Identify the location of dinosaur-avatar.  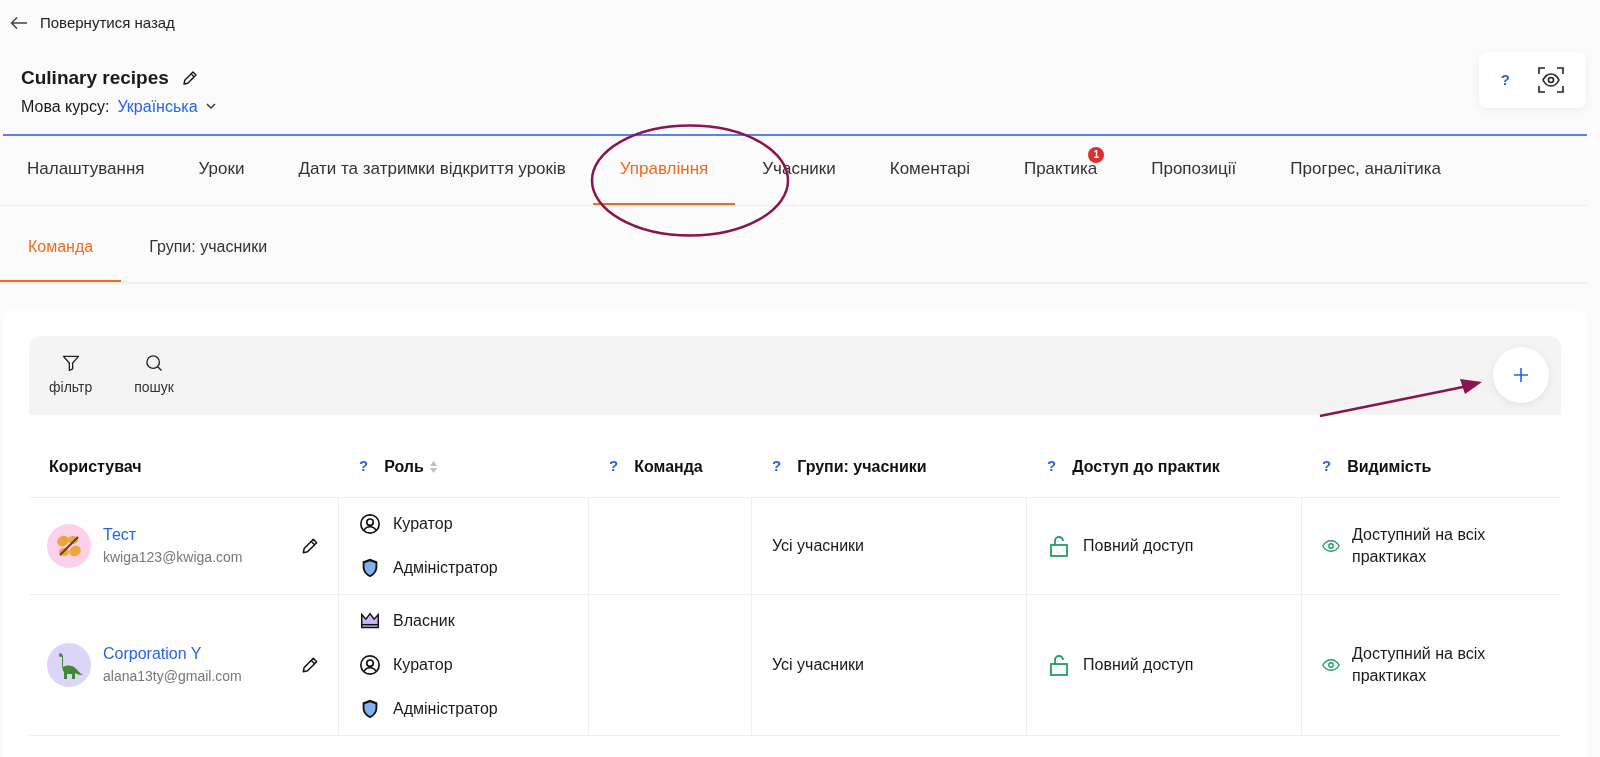
(69, 664).